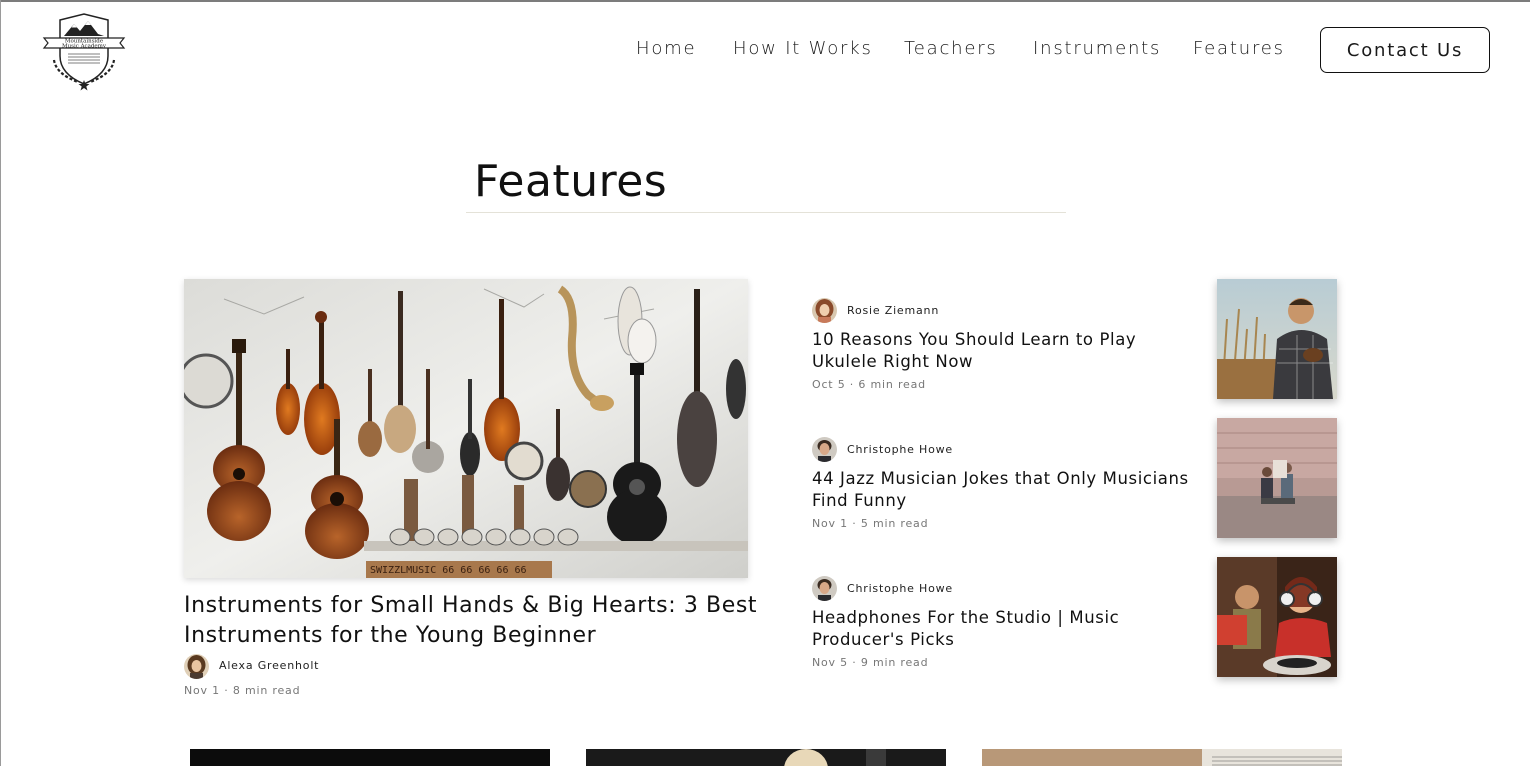 This screenshot has height=766, width=1530. Describe the element at coordinates (766, 212) in the screenshot. I see `title-divider` at that location.